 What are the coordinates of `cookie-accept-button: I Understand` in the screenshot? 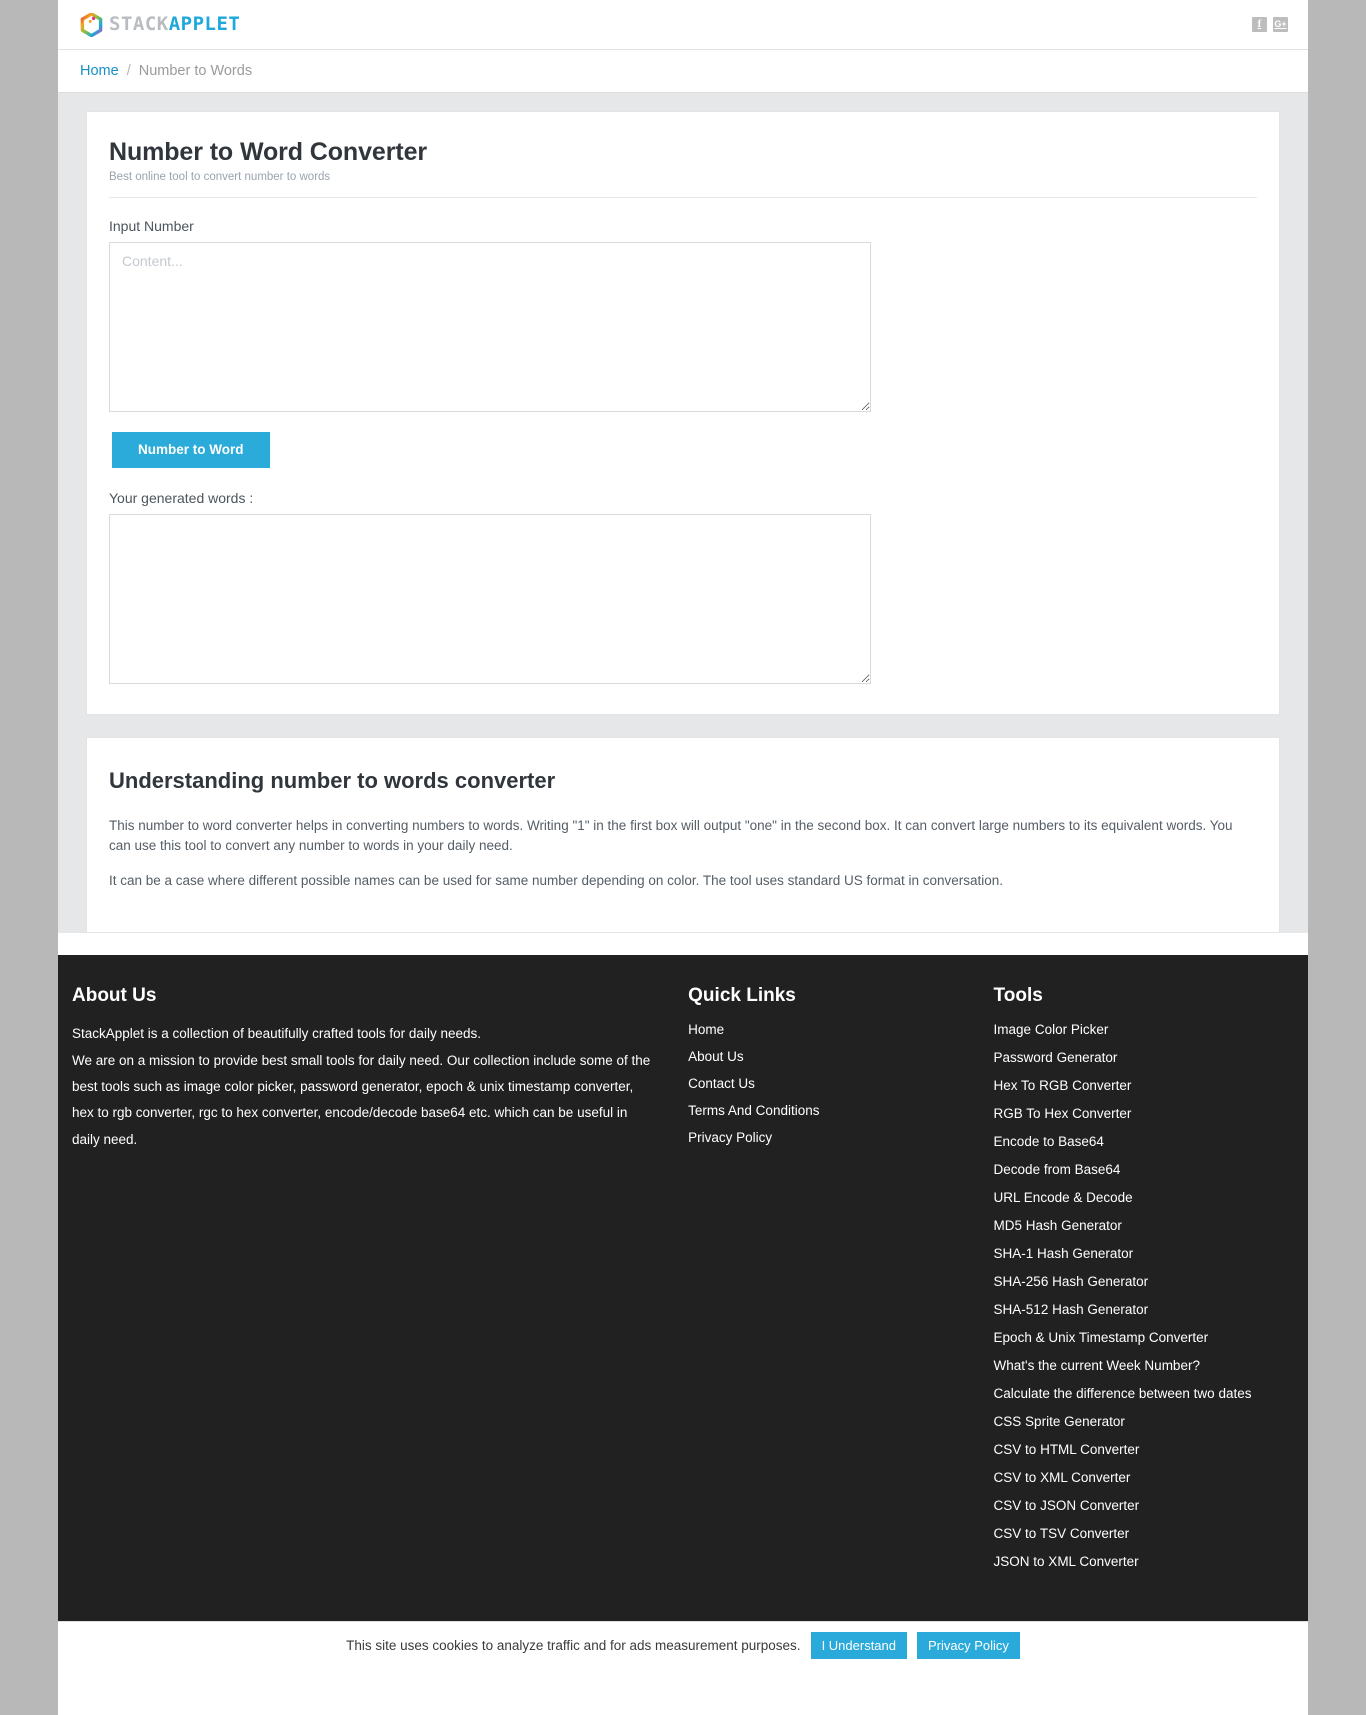 It's located at (858, 1646).